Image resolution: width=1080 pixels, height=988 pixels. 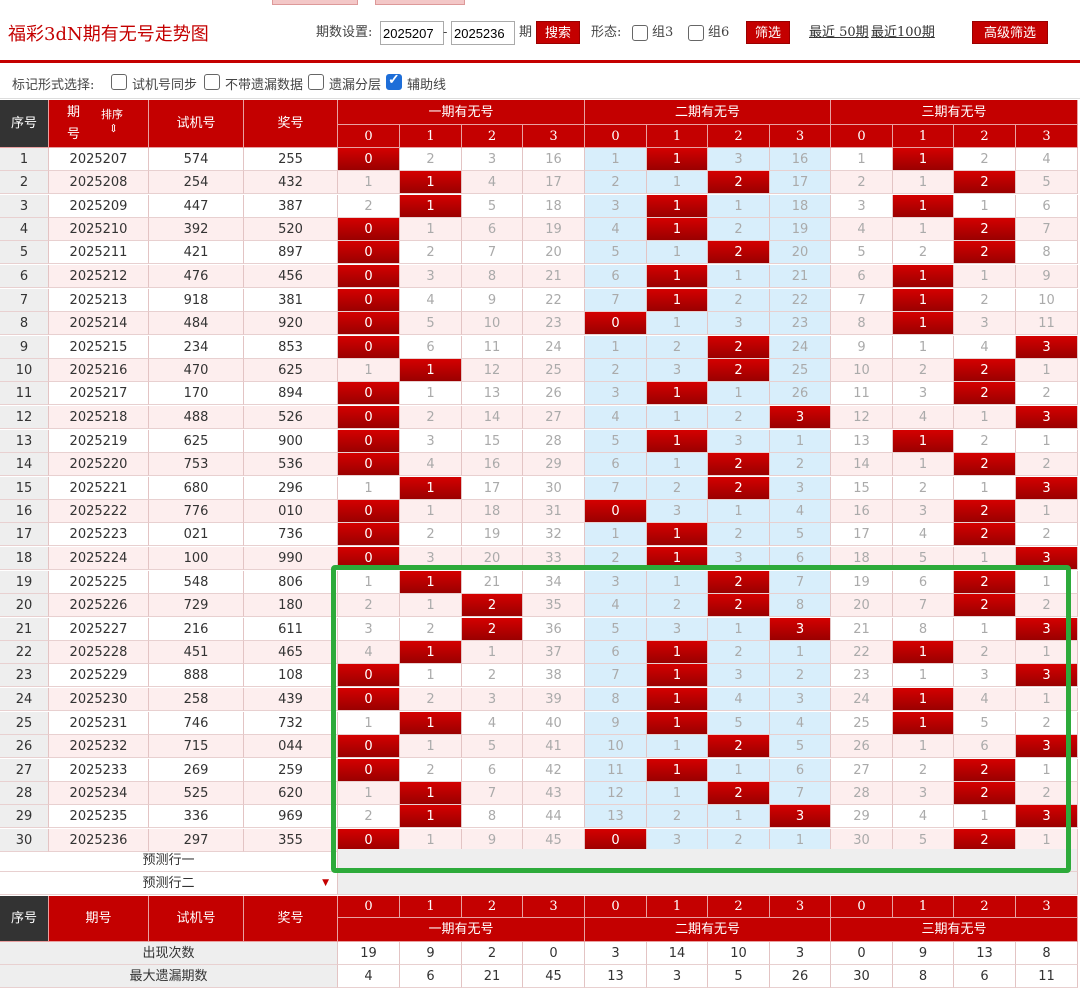 I want to click on row-award-number: 990, so click(x=291, y=558).